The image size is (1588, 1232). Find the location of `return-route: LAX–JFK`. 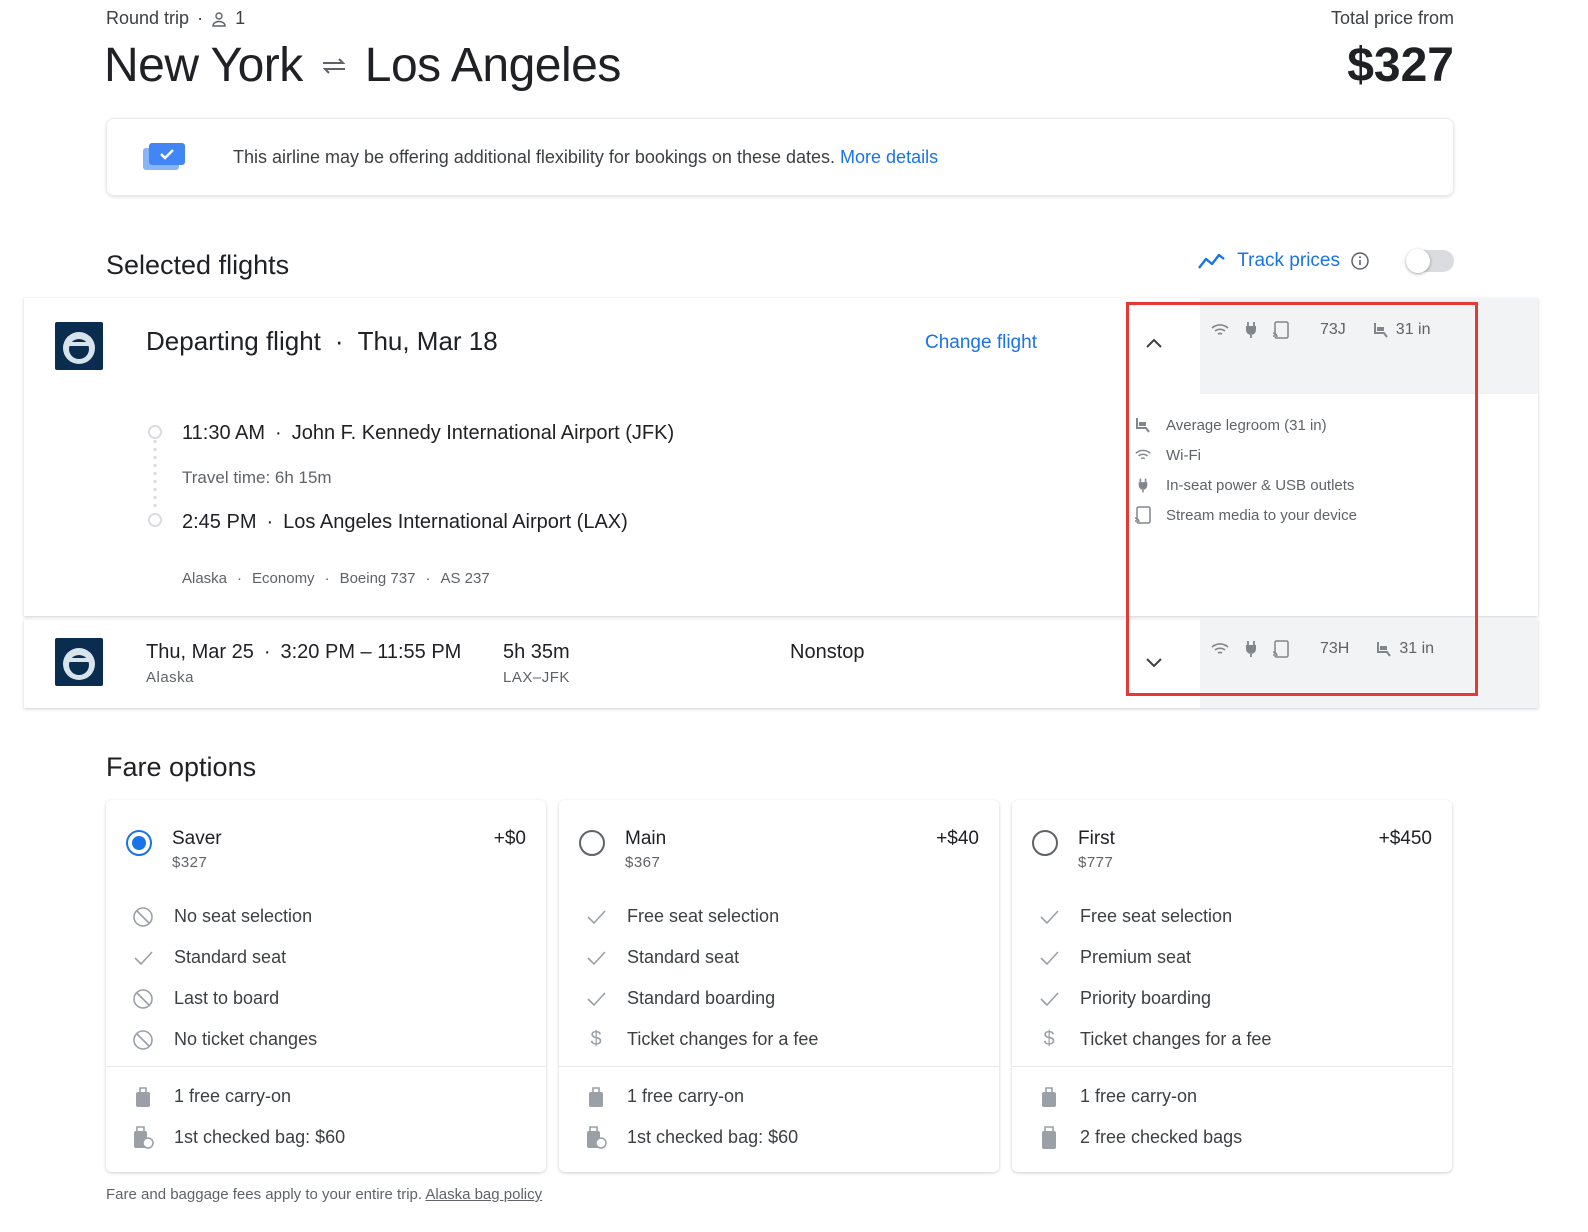

return-route: LAX–JFK is located at coordinates (536, 677).